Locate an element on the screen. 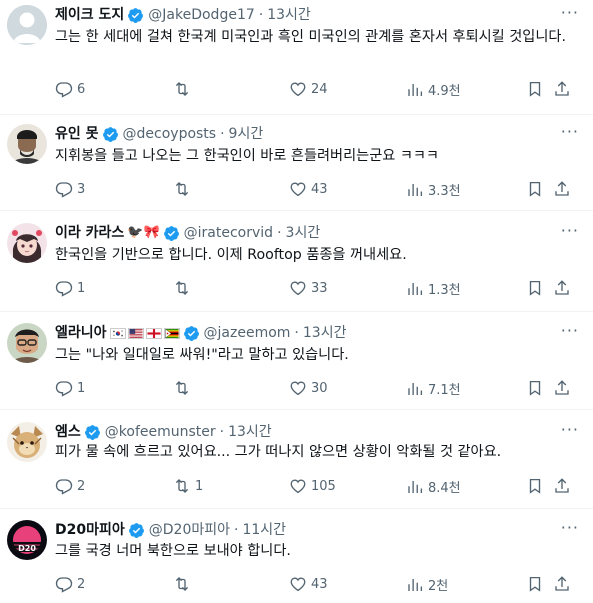  display-name: 제이크 도지 is located at coordinates (89, 15).